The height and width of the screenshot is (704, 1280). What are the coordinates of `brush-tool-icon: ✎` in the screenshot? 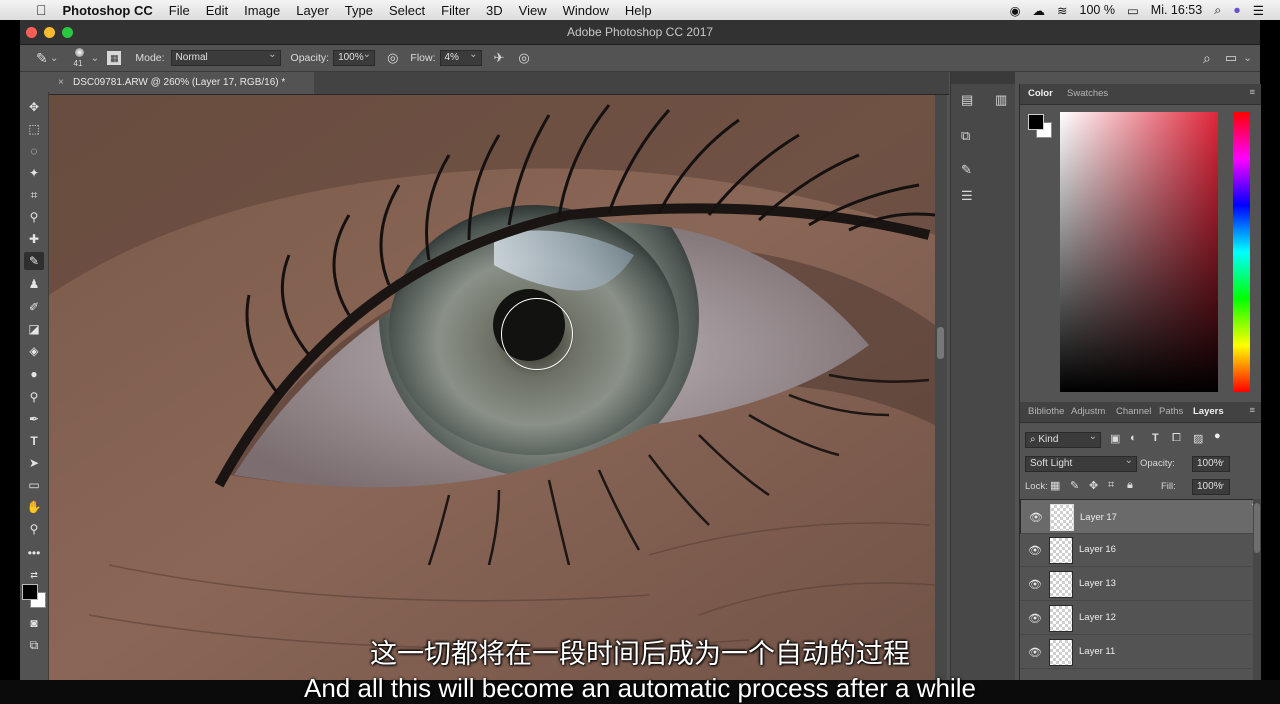 It's located at (34, 261).